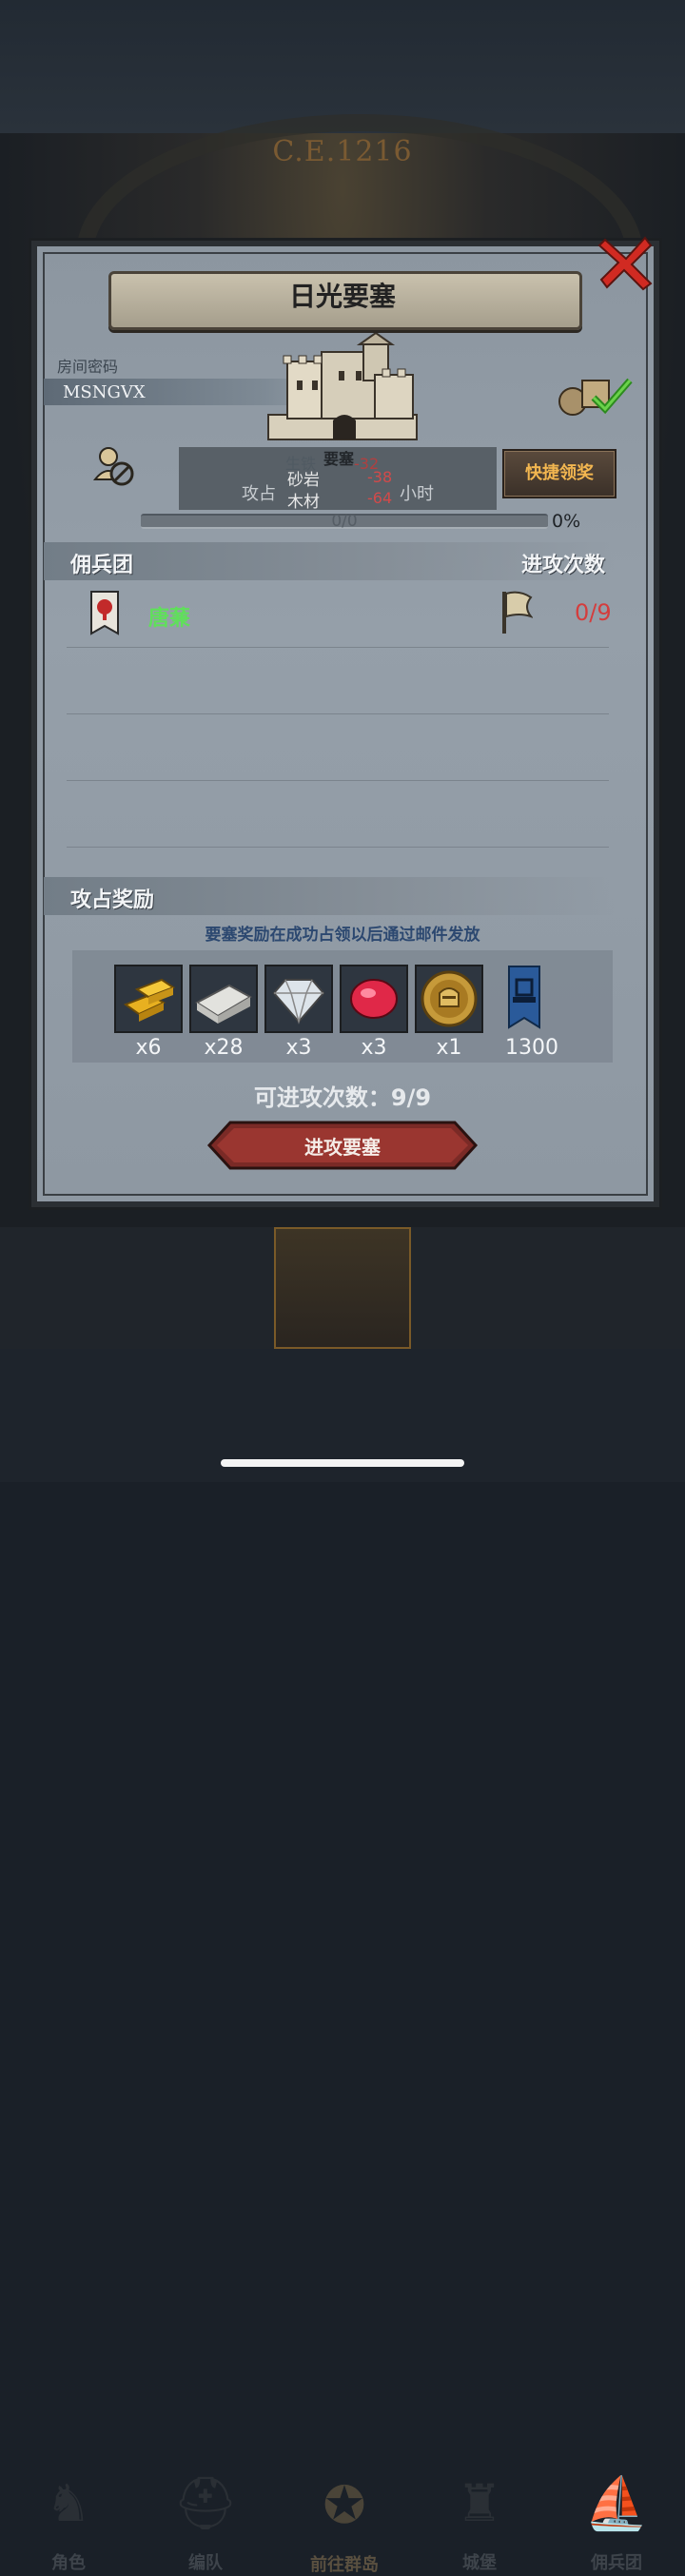 This screenshot has width=685, height=2576. I want to click on helmet-icon: ⛑, so click(205, 2503).